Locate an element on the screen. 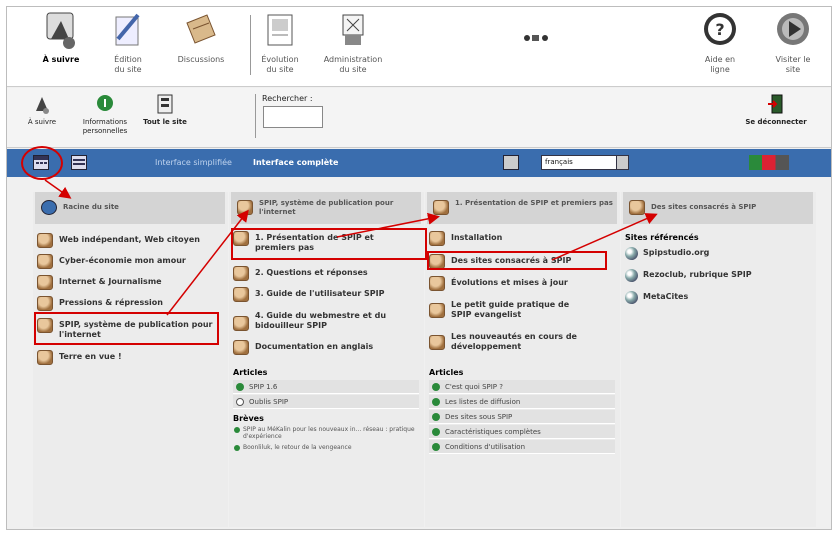  toolbar-label: Aide en ligne is located at coordinates (720, 64).